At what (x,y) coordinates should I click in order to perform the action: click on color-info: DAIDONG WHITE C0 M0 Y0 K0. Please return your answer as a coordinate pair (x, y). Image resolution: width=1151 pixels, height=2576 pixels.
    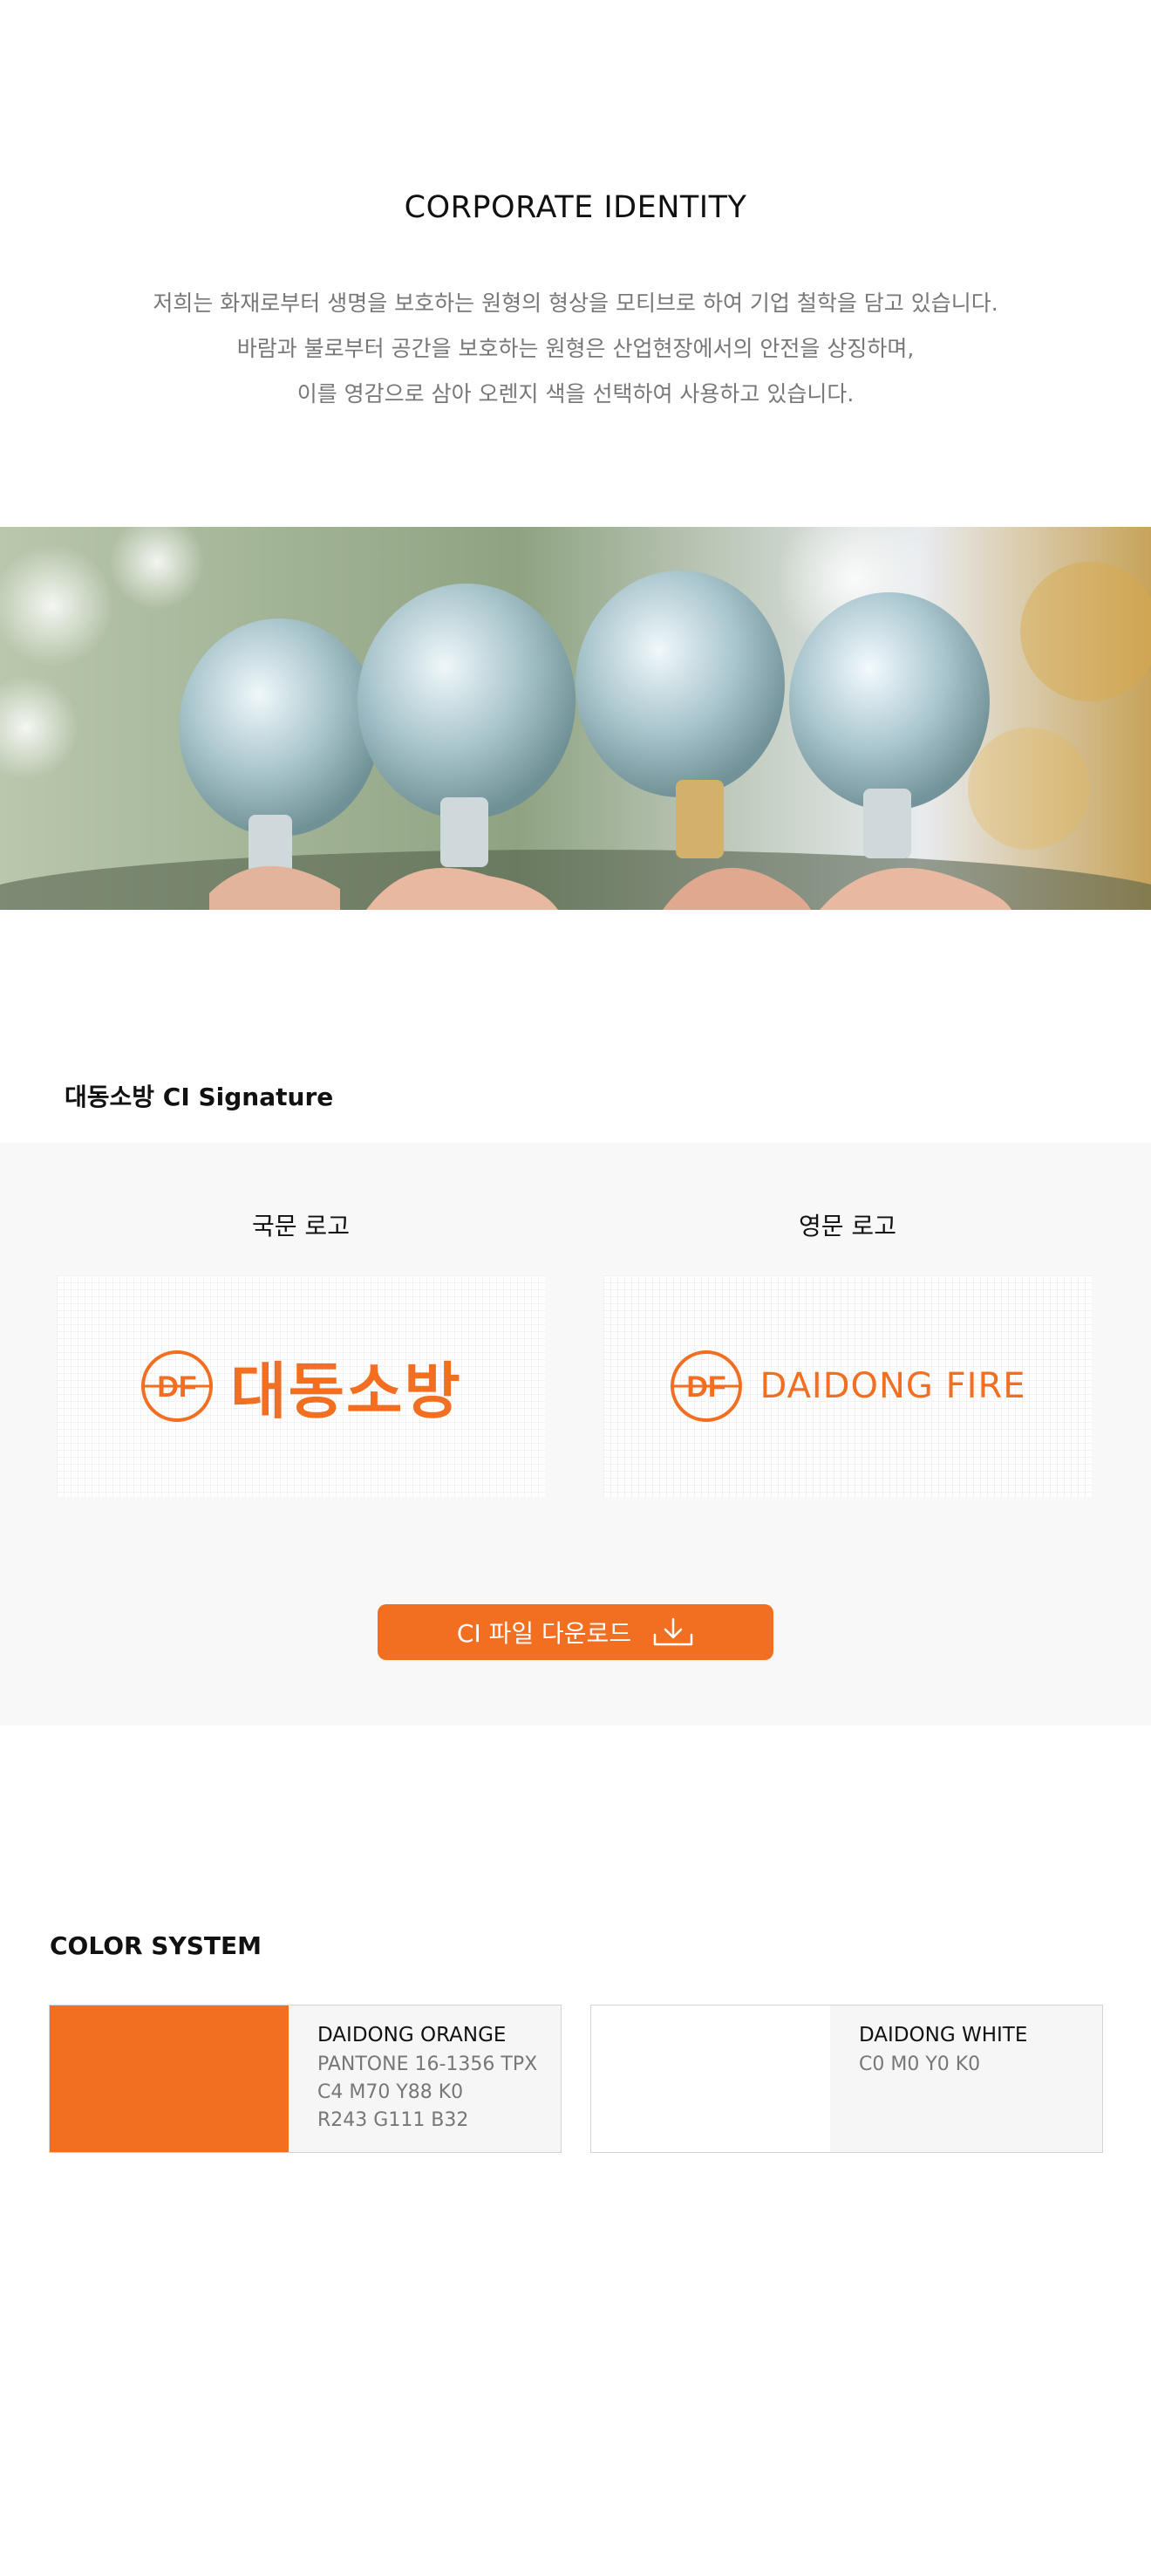
    Looking at the image, I should click on (943, 2049).